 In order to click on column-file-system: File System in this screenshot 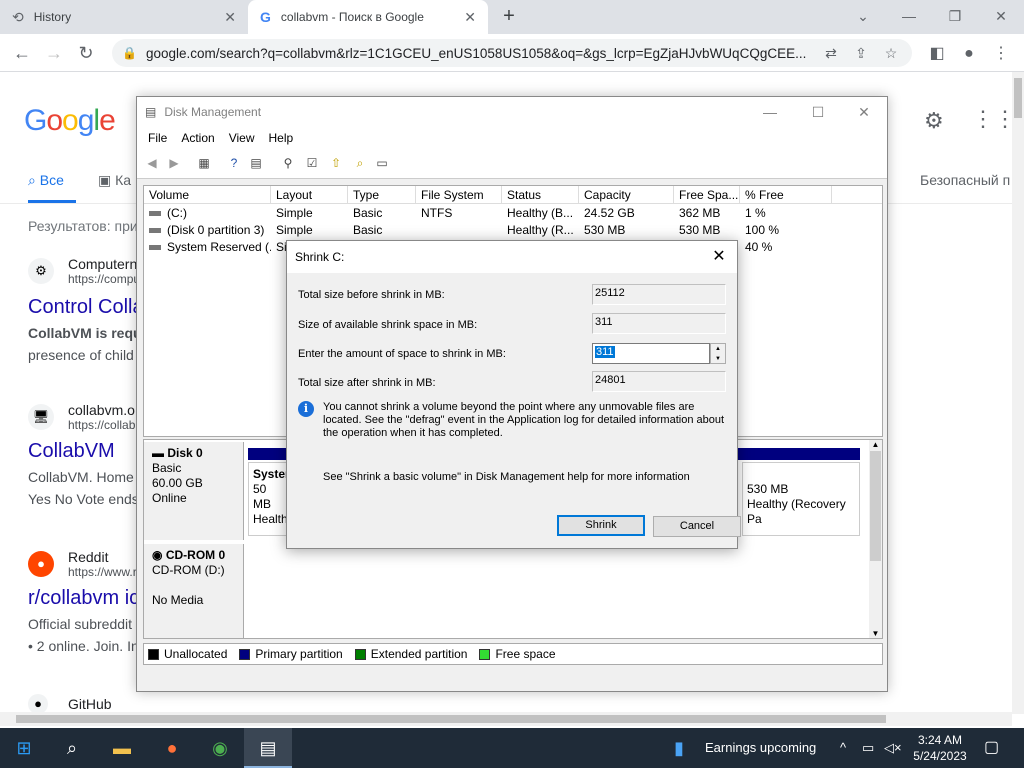, I will do `click(459, 195)`.